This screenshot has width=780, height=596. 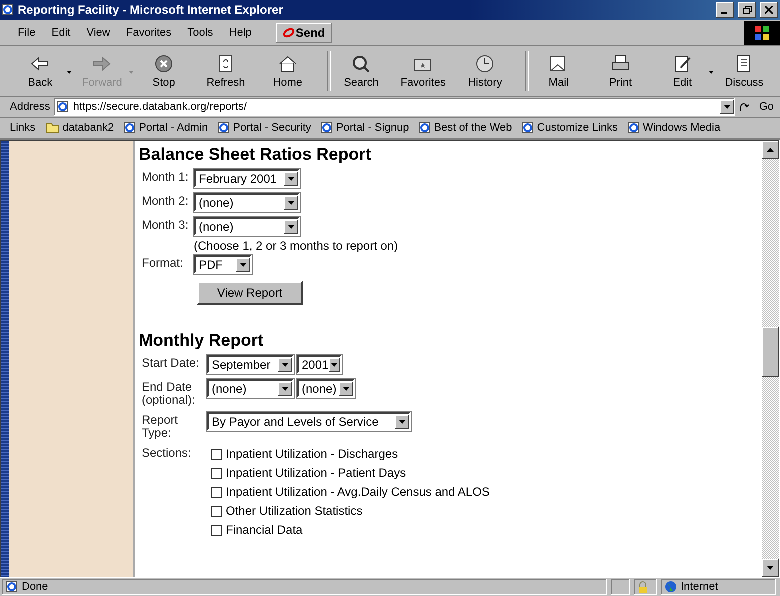 What do you see at coordinates (682, 71) in the screenshot?
I see `toolbar-button: Edit` at bounding box center [682, 71].